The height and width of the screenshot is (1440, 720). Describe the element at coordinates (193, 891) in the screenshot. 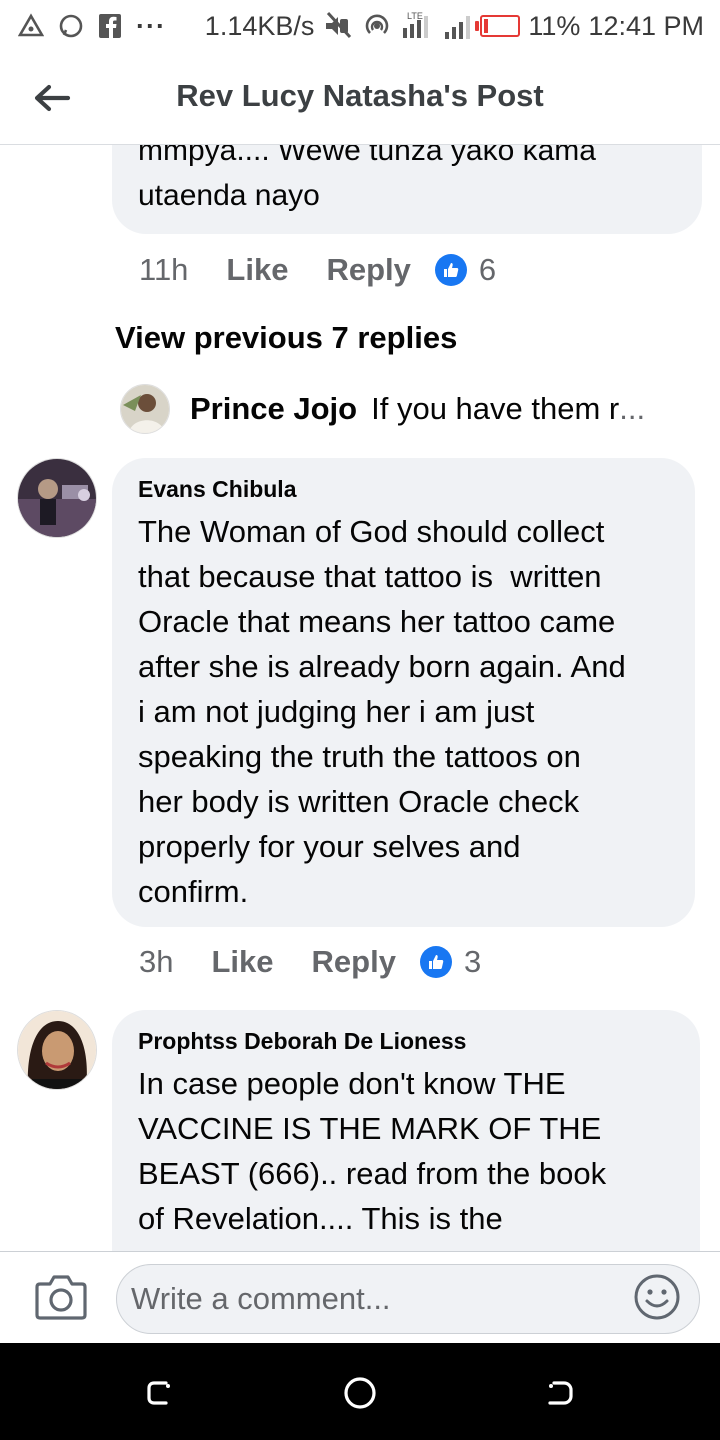

I see `comment-text-line: confirm.` at that location.